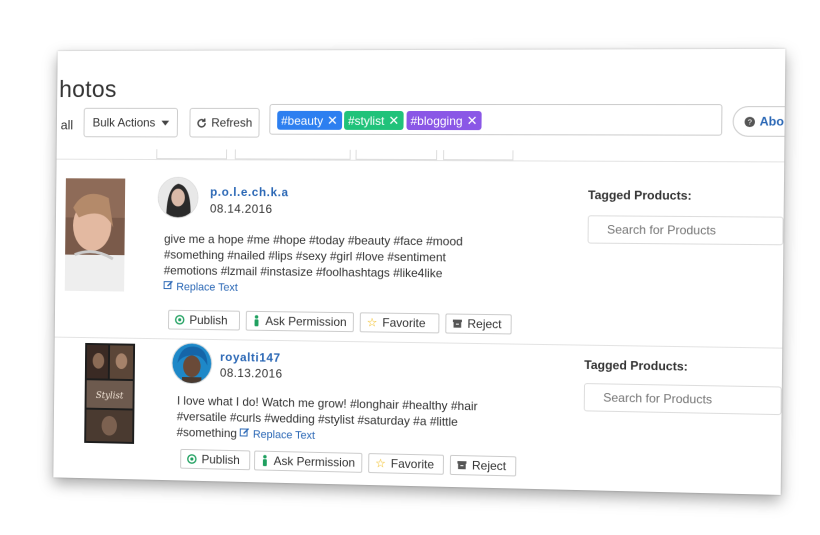 The width and height of the screenshot is (820, 535). I want to click on chevron-down-icon, so click(165, 122).